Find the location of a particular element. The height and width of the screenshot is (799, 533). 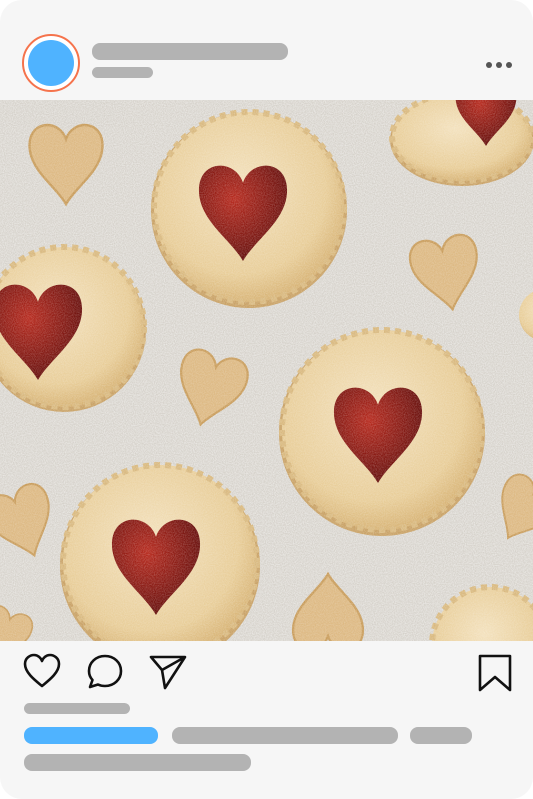

post-header is located at coordinates (266, 50).